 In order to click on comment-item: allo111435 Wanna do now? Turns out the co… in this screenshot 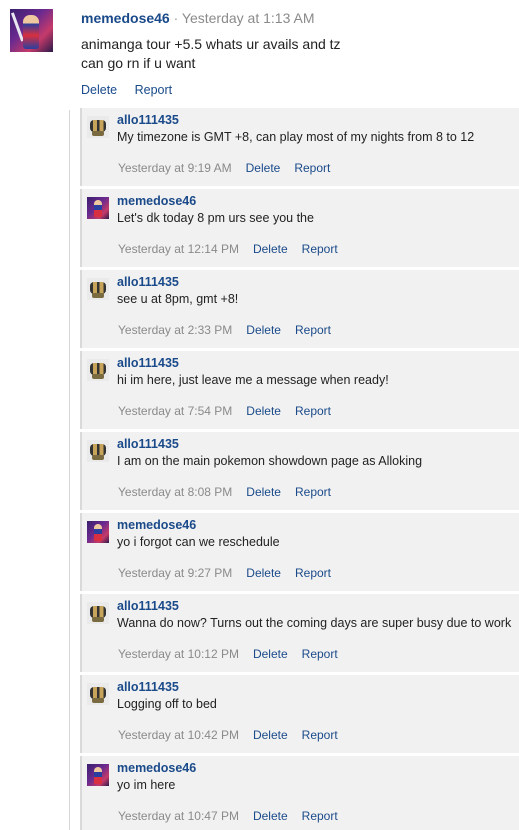, I will do `click(299, 633)`.